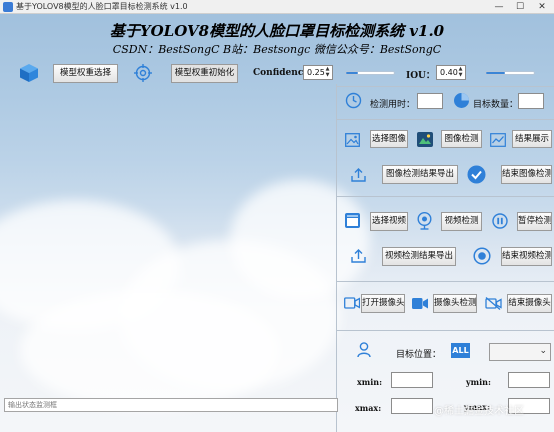  I want to click on iou-slider-fill, so click(496, 73).